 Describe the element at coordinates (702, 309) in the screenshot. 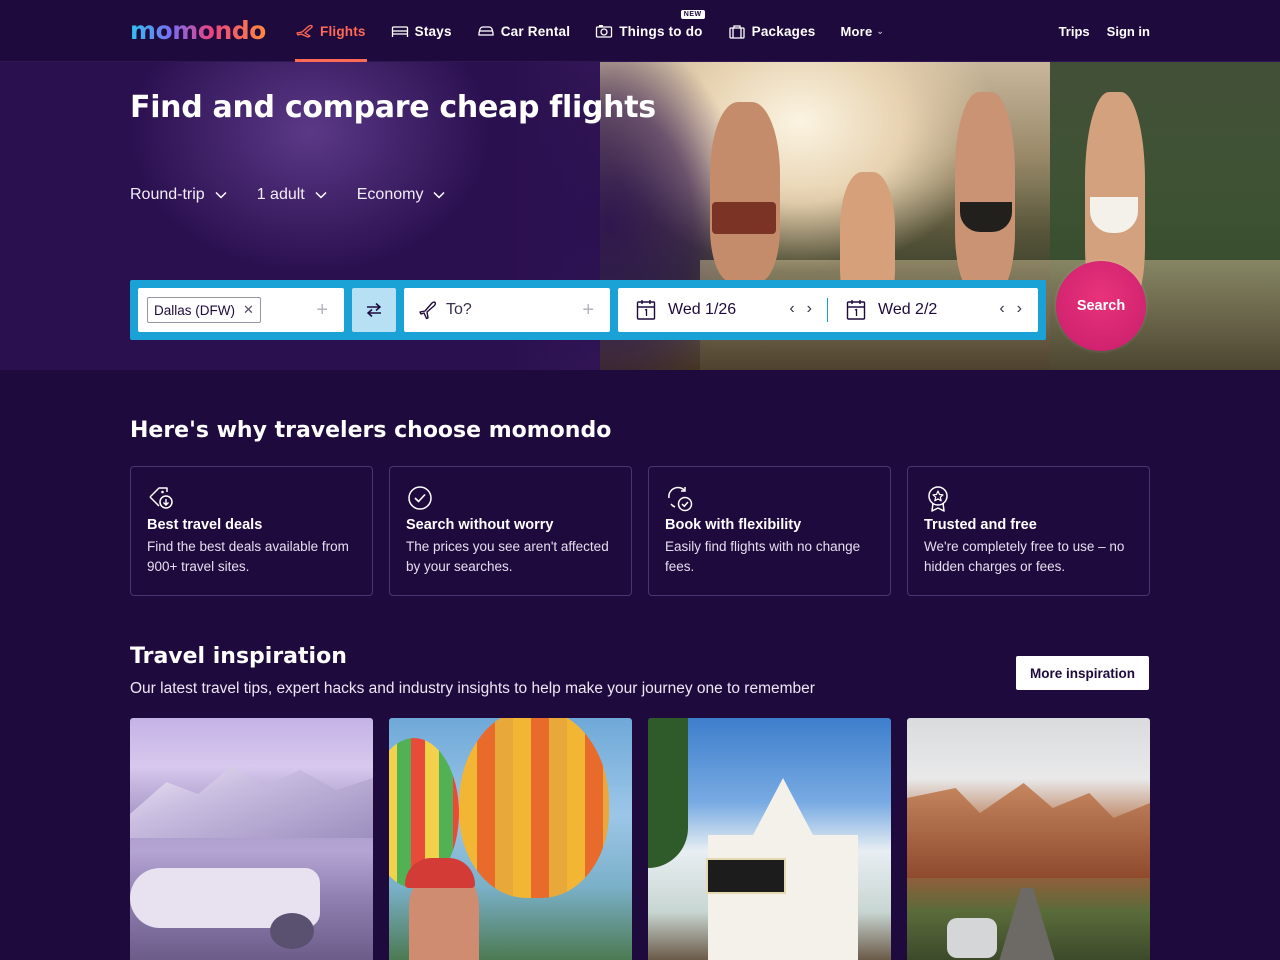

I see `depart-date-value: Wed 1/26` at that location.